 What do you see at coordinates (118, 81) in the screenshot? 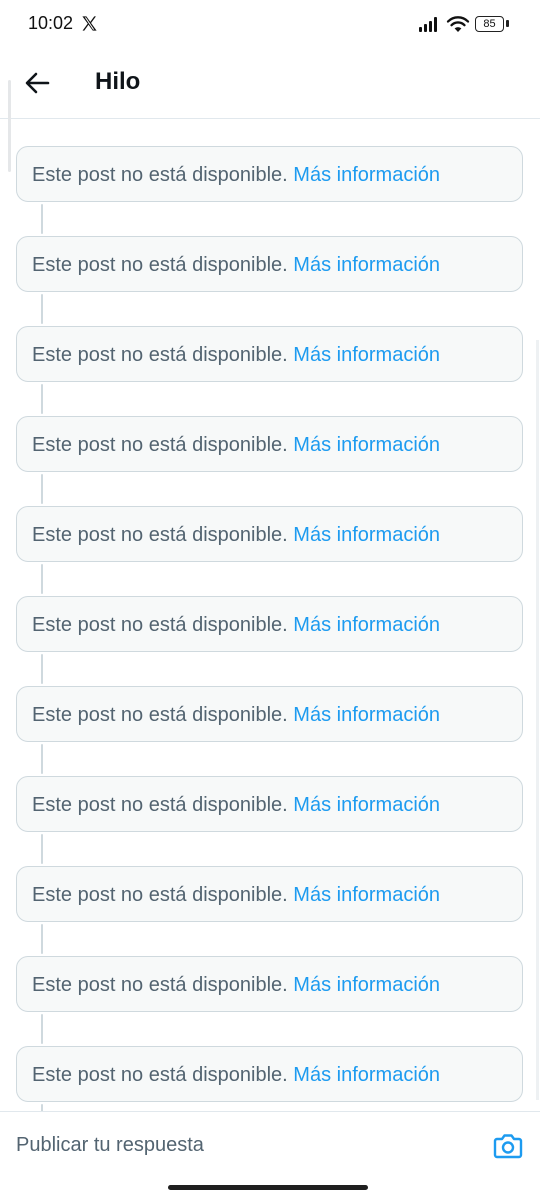
I see `page-title: Hilo` at bounding box center [118, 81].